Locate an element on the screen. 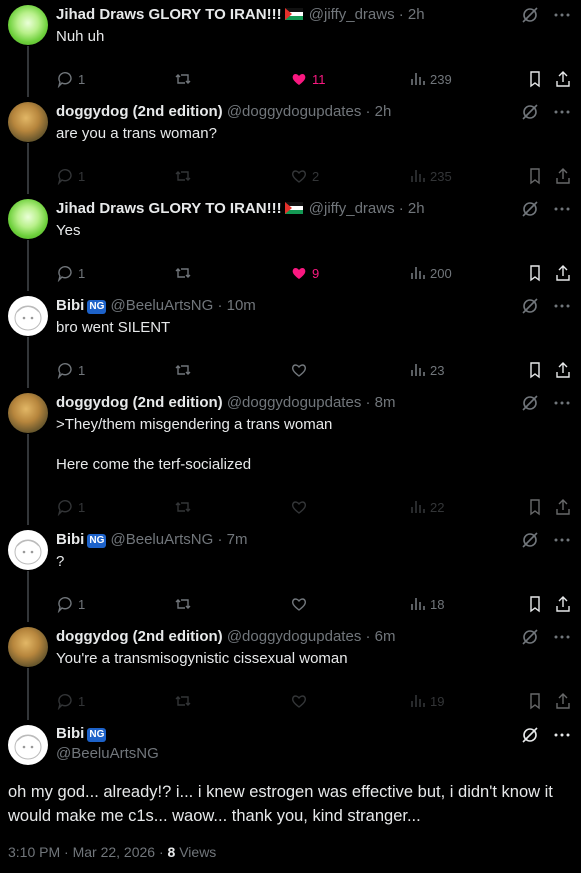 The image size is (581, 873). main-display-name: Bibi NG is located at coordinates (81, 733).